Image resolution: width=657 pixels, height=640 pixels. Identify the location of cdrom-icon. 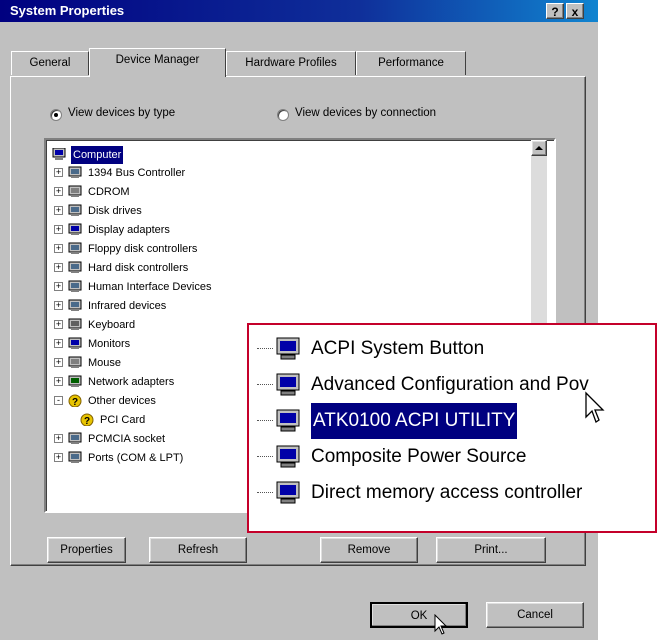
(75, 191).